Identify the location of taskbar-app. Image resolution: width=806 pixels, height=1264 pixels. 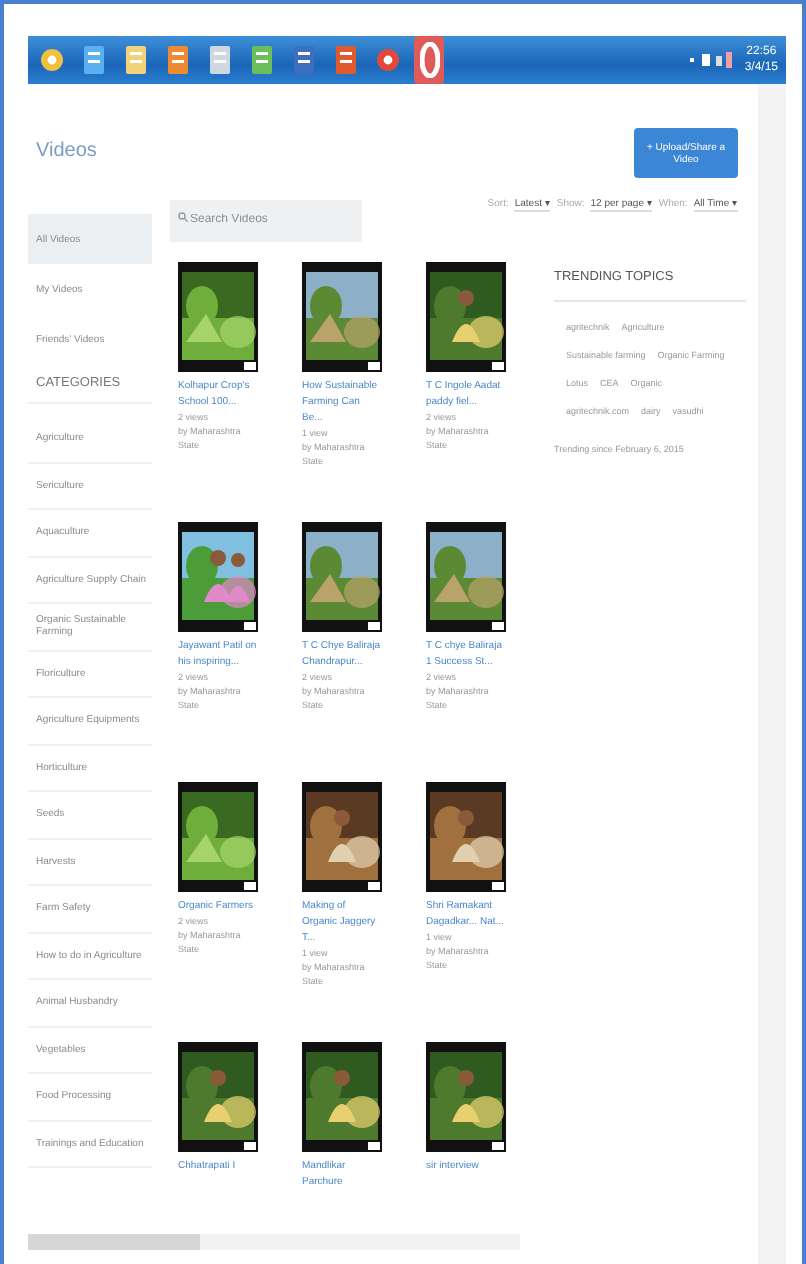
(429, 60).